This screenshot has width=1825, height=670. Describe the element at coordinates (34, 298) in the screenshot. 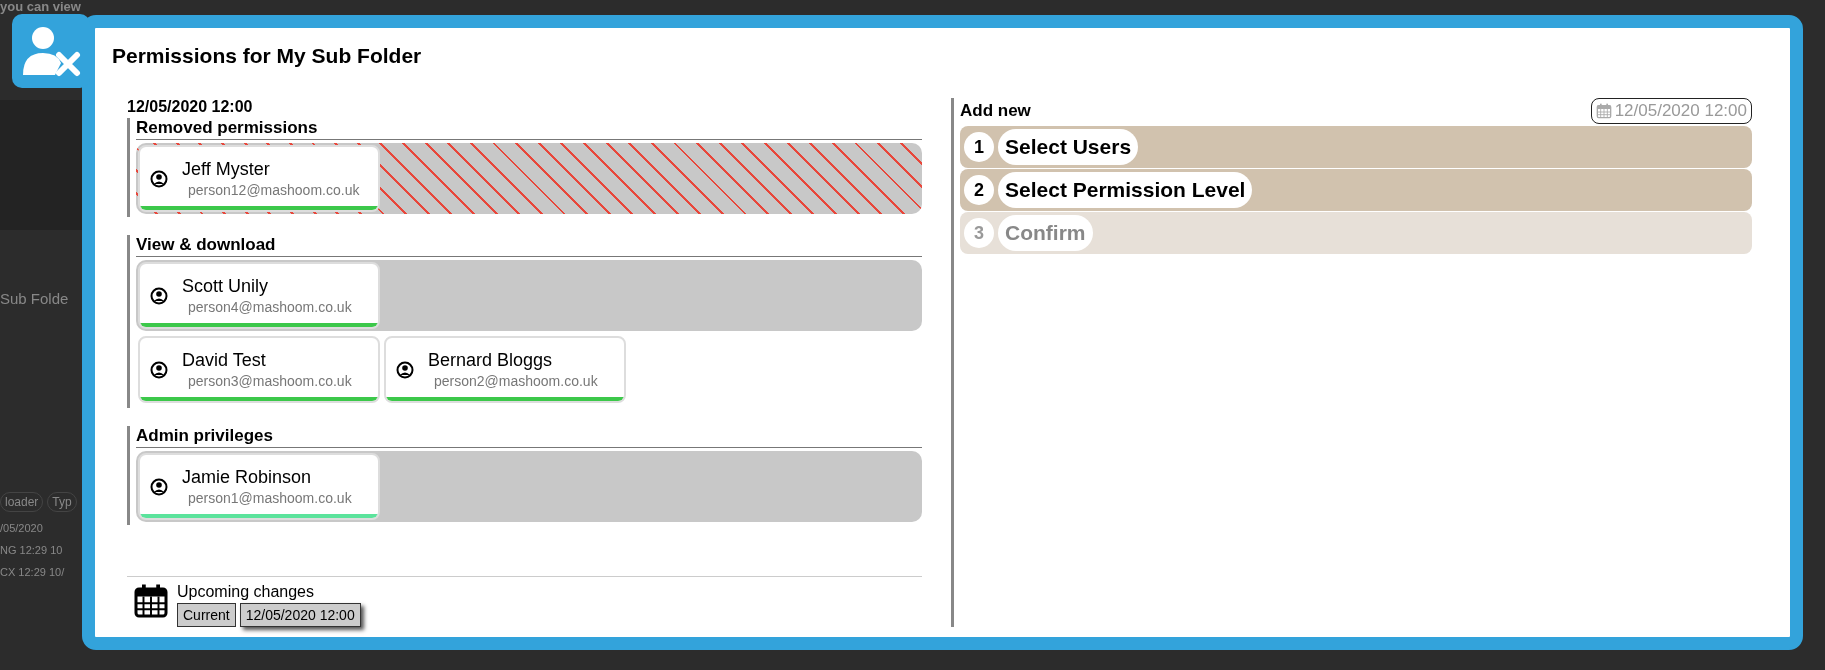

I see `folder-name: Sub Folde` at that location.